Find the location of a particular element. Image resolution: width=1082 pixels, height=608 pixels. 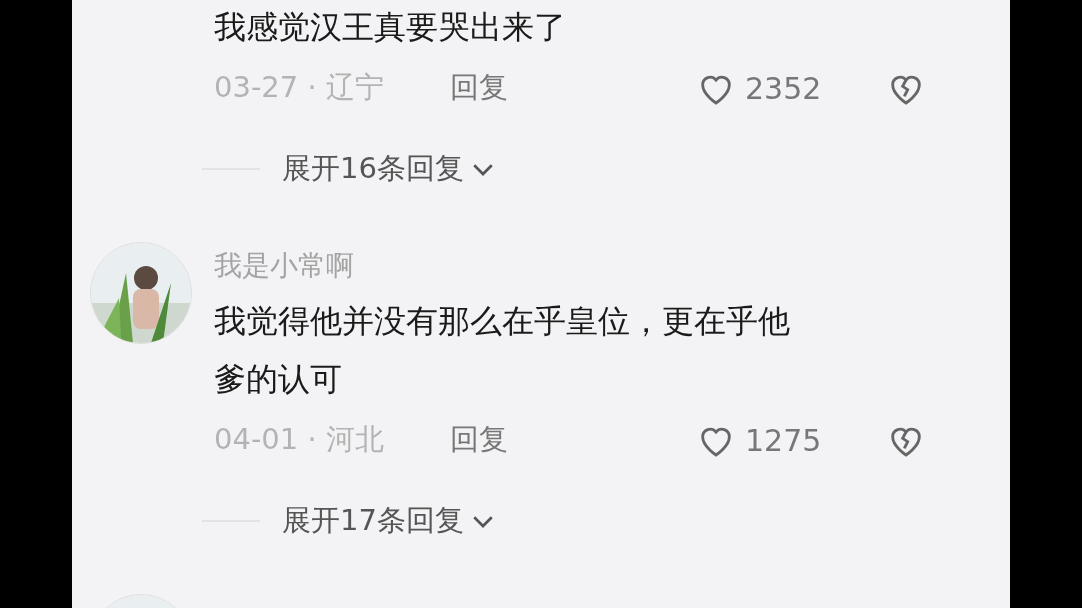

like-count: 1275 is located at coordinates (784, 440).